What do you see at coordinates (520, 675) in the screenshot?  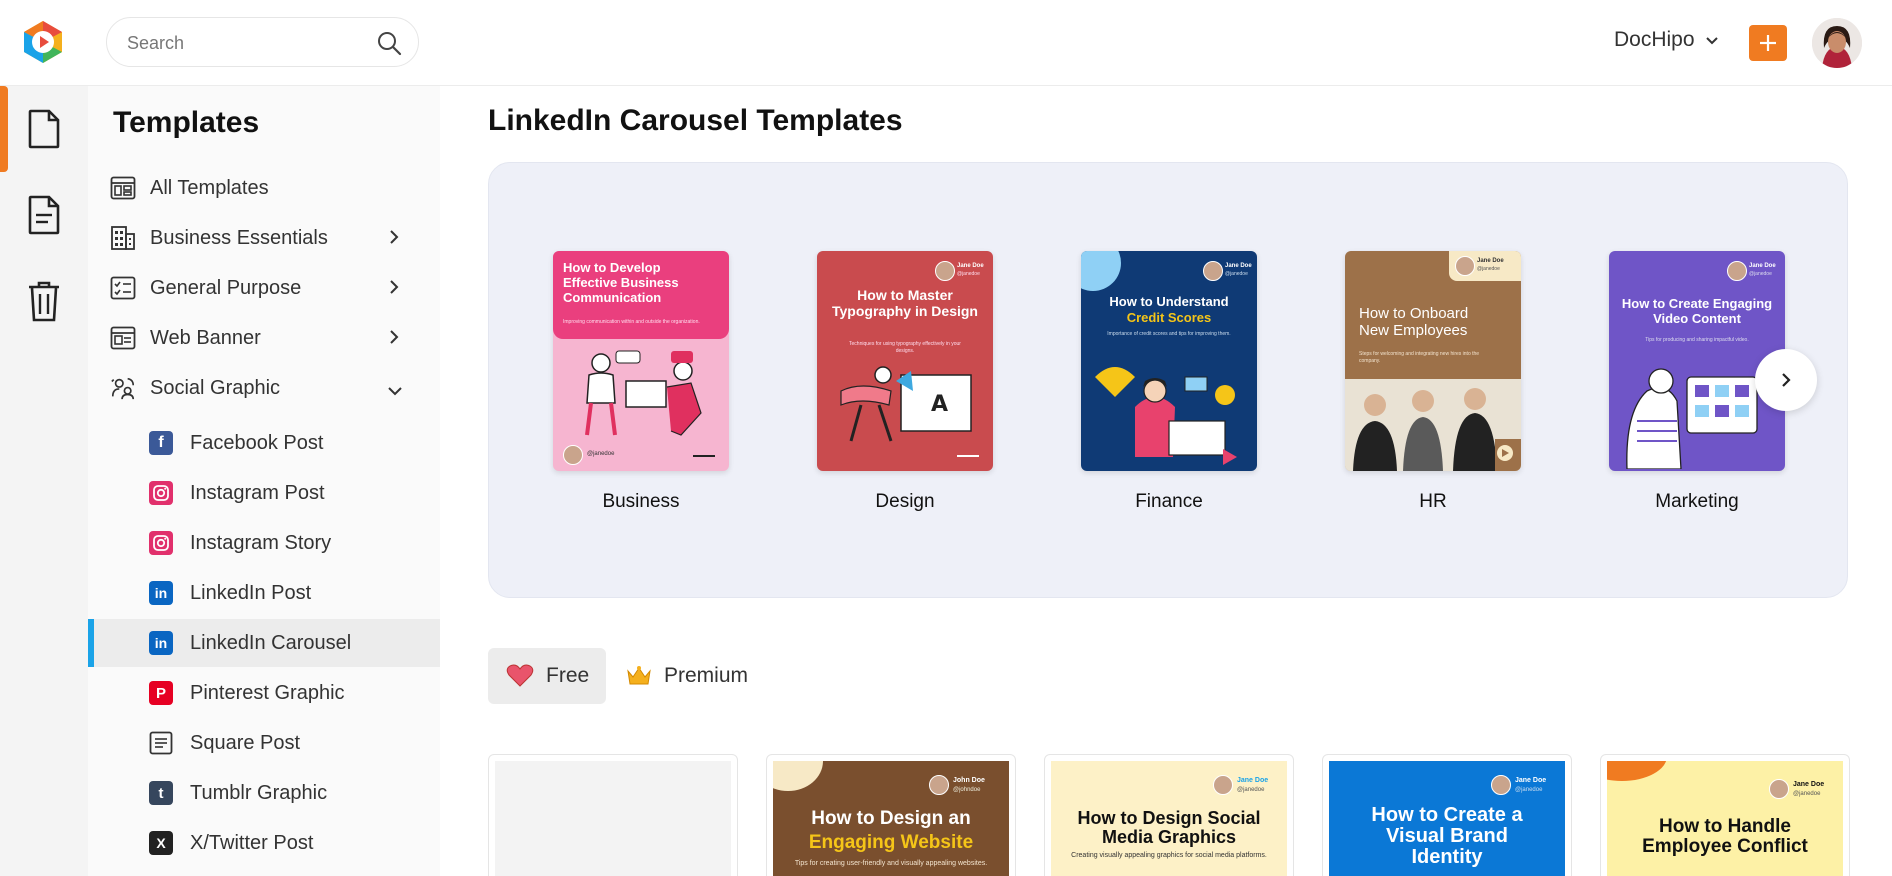 I see `heart-icon` at bounding box center [520, 675].